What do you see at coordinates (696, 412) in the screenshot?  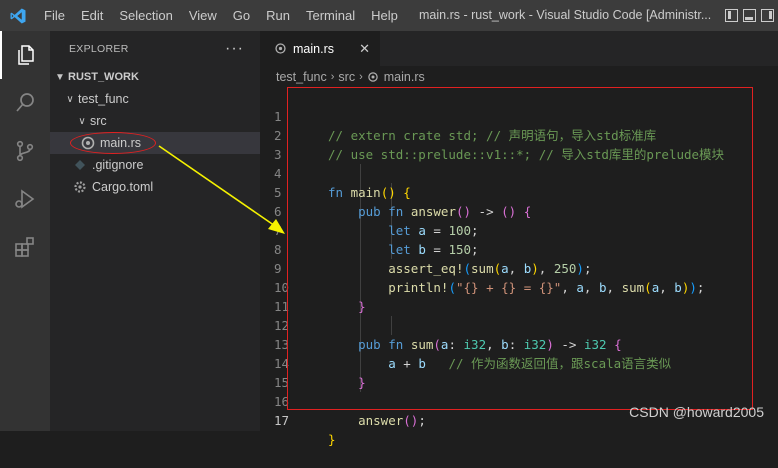 I see `watermark: CSDN @howard2005` at bounding box center [696, 412].